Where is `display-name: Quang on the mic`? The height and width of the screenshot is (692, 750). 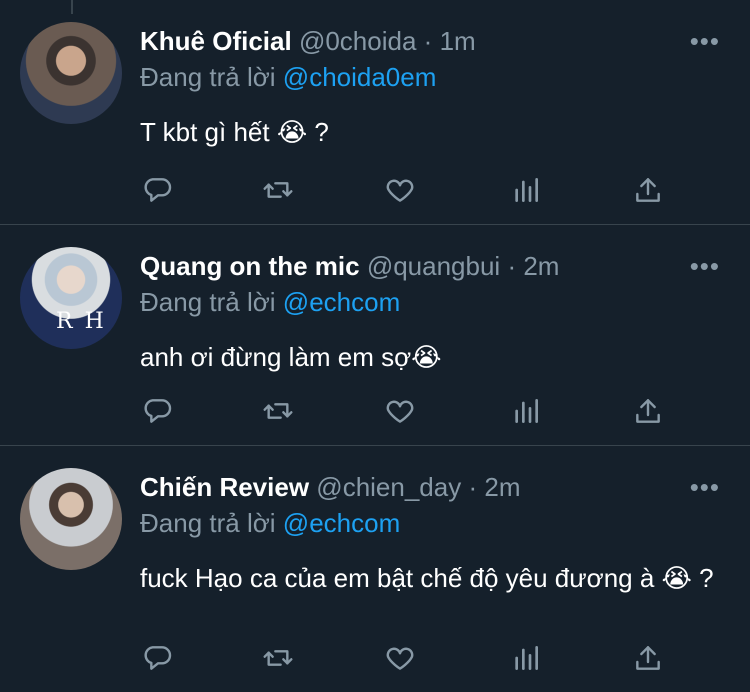
display-name: Quang on the mic is located at coordinates (250, 266).